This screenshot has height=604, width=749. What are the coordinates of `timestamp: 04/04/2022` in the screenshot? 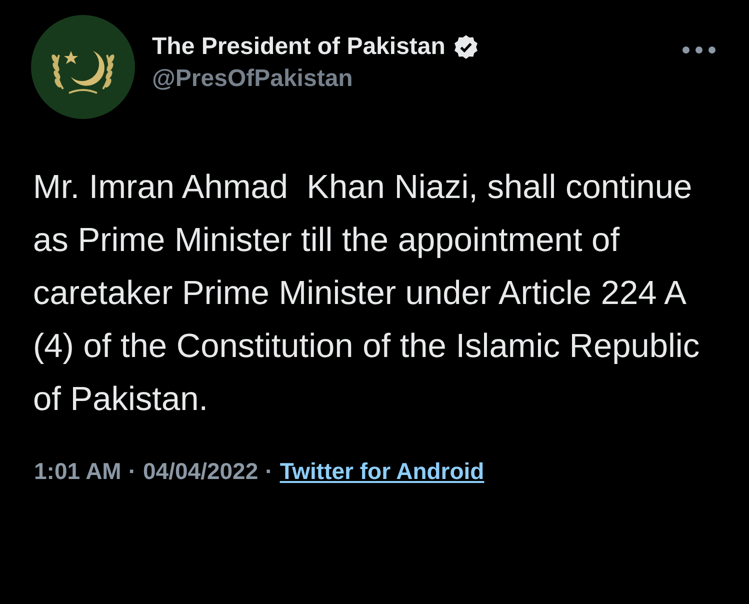 It's located at (200, 471).